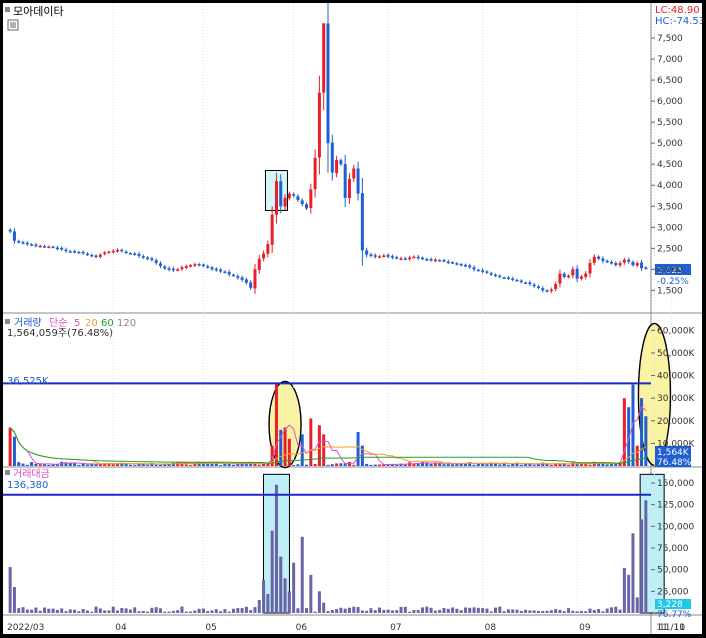  What do you see at coordinates (13, 25) in the screenshot?
I see `settings-icon` at bounding box center [13, 25].